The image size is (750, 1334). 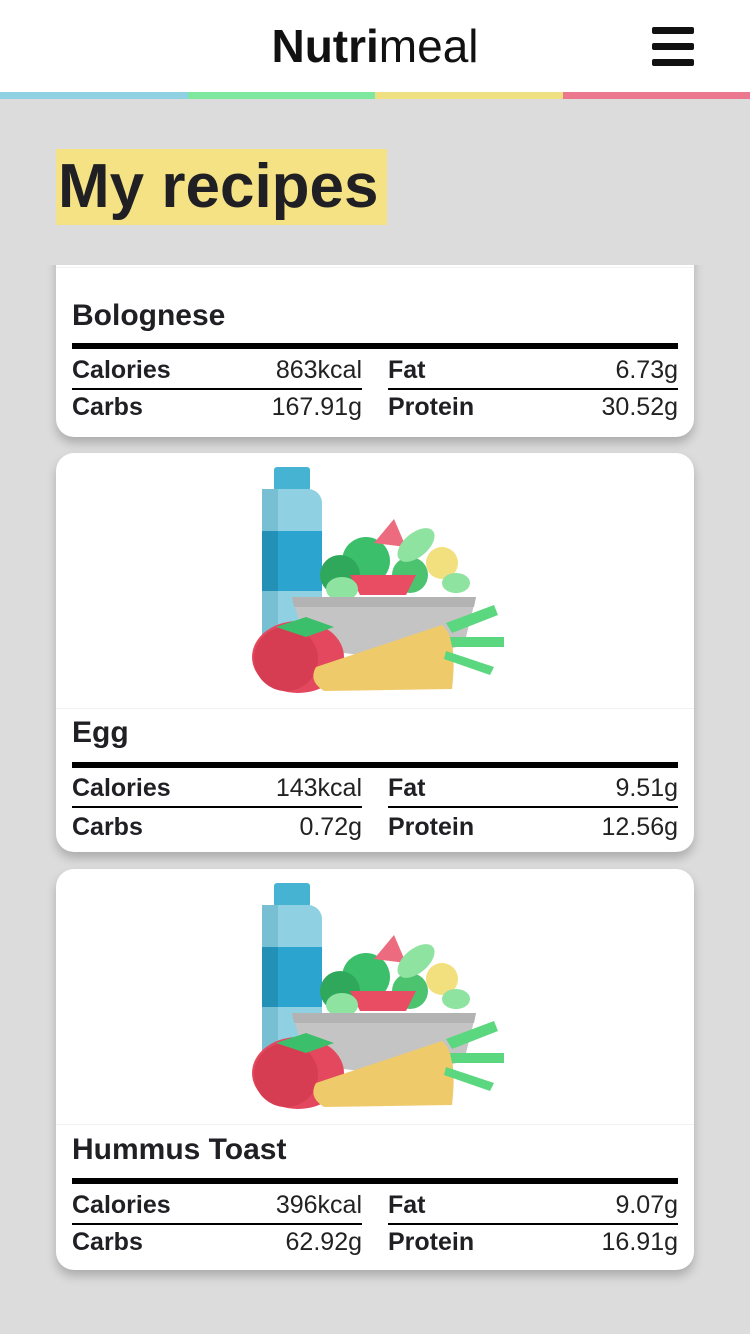 What do you see at coordinates (100, 732) in the screenshot?
I see `recipe-name: Egg` at bounding box center [100, 732].